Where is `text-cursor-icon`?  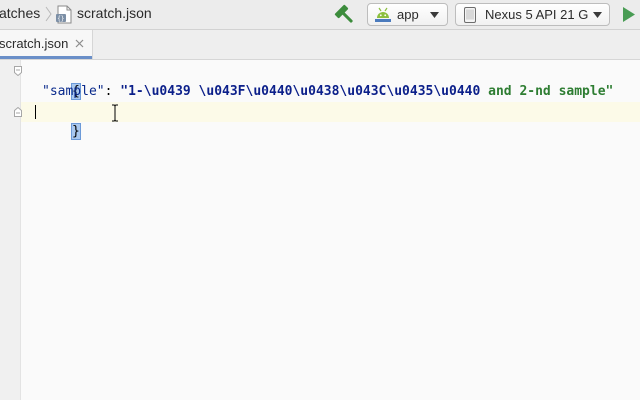 text-cursor-icon is located at coordinates (115, 113).